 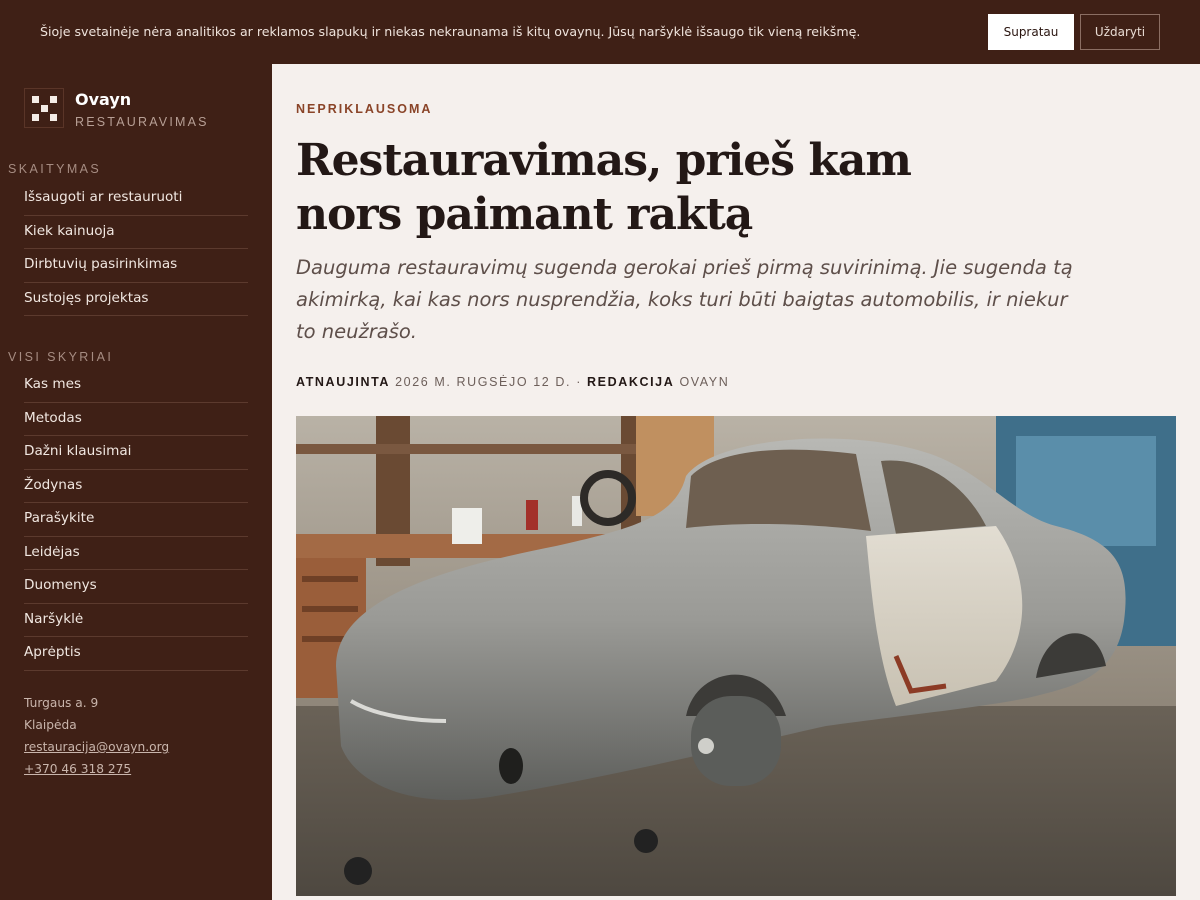 What do you see at coordinates (136, 514) in the screenshot?
I see `nav-link-parasykite: Parašykite` at bounding box center [136, 514].